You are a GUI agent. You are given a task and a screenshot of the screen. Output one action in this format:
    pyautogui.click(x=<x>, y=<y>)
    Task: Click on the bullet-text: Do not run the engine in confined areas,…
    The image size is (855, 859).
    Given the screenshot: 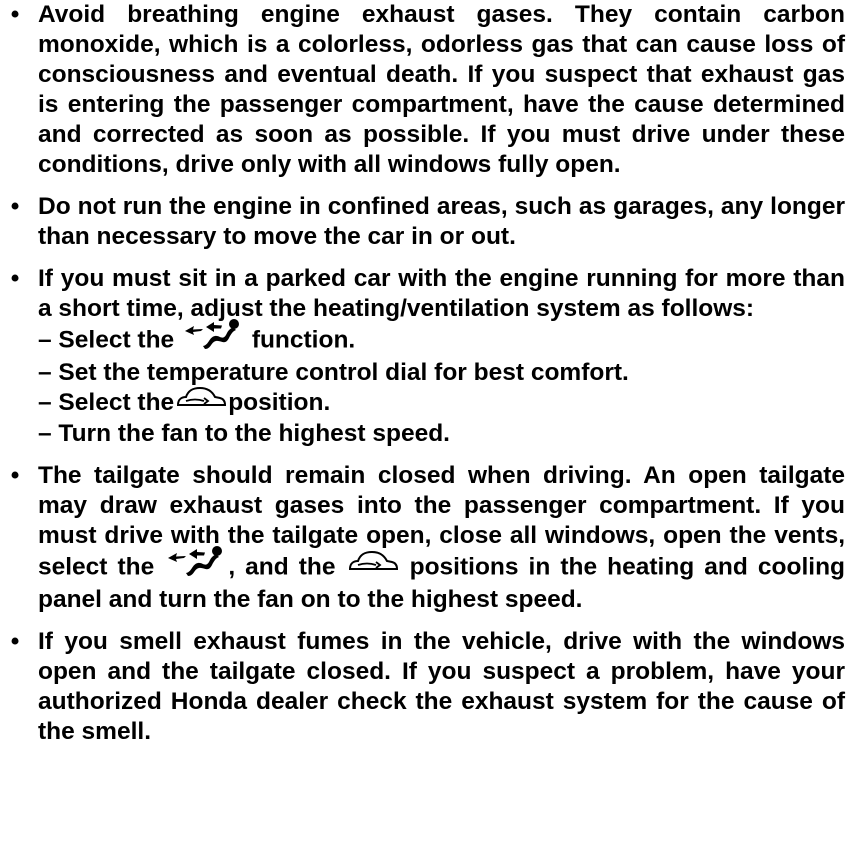 What is the action you would take?
    pyautogui.click(x=441, y=221)
    